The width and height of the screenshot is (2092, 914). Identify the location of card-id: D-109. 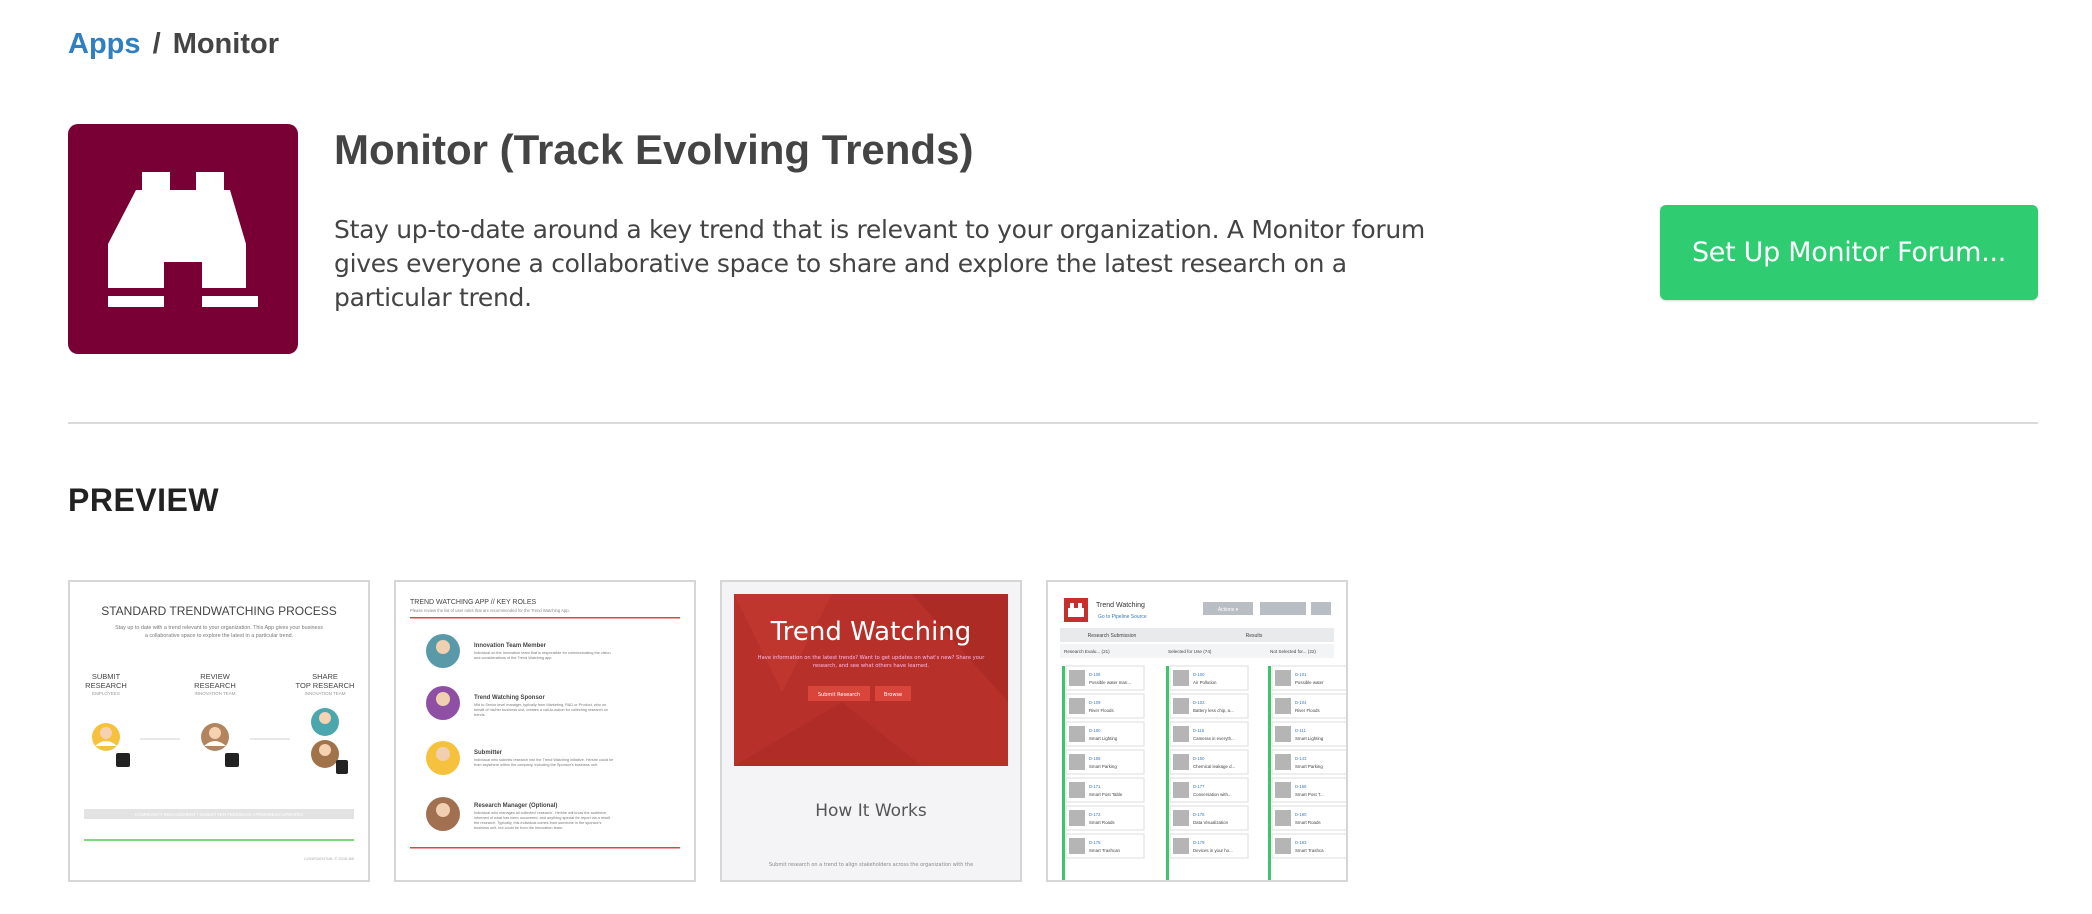
(1095, 702).